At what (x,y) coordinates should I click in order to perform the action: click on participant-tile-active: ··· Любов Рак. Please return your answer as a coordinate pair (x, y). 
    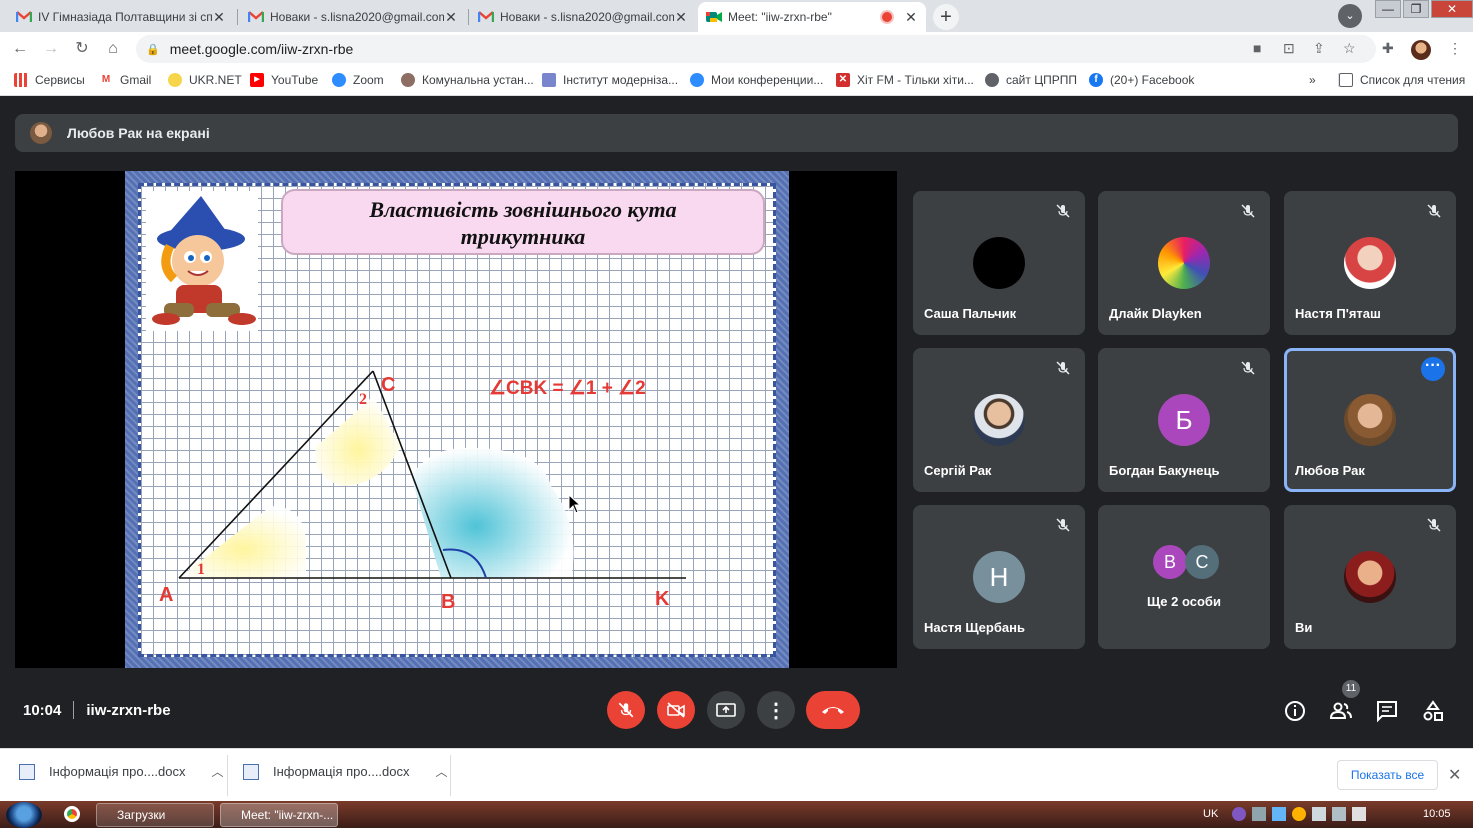
    Looking at the image, I should click on (1370, 420).